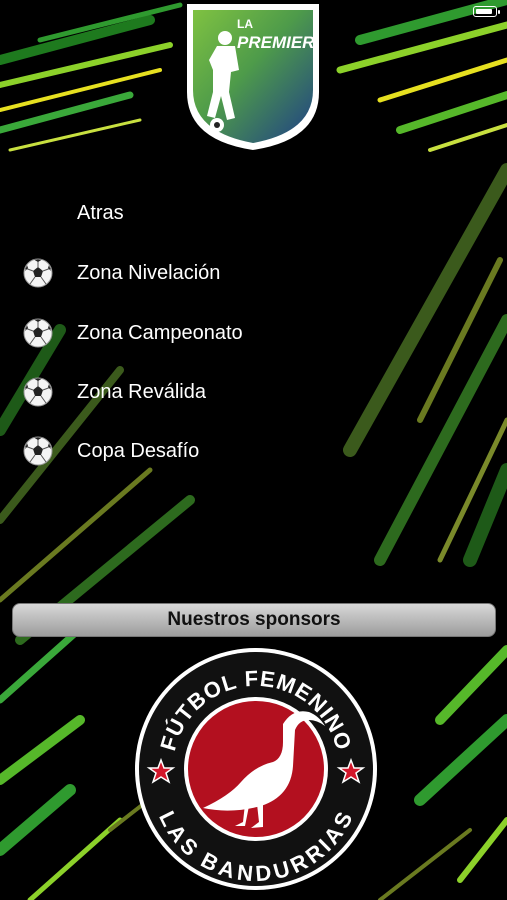 The image size is (507, 900). I want to click on menu-item-zona-campeonato: Zona Campeonato, so click(150, 333).